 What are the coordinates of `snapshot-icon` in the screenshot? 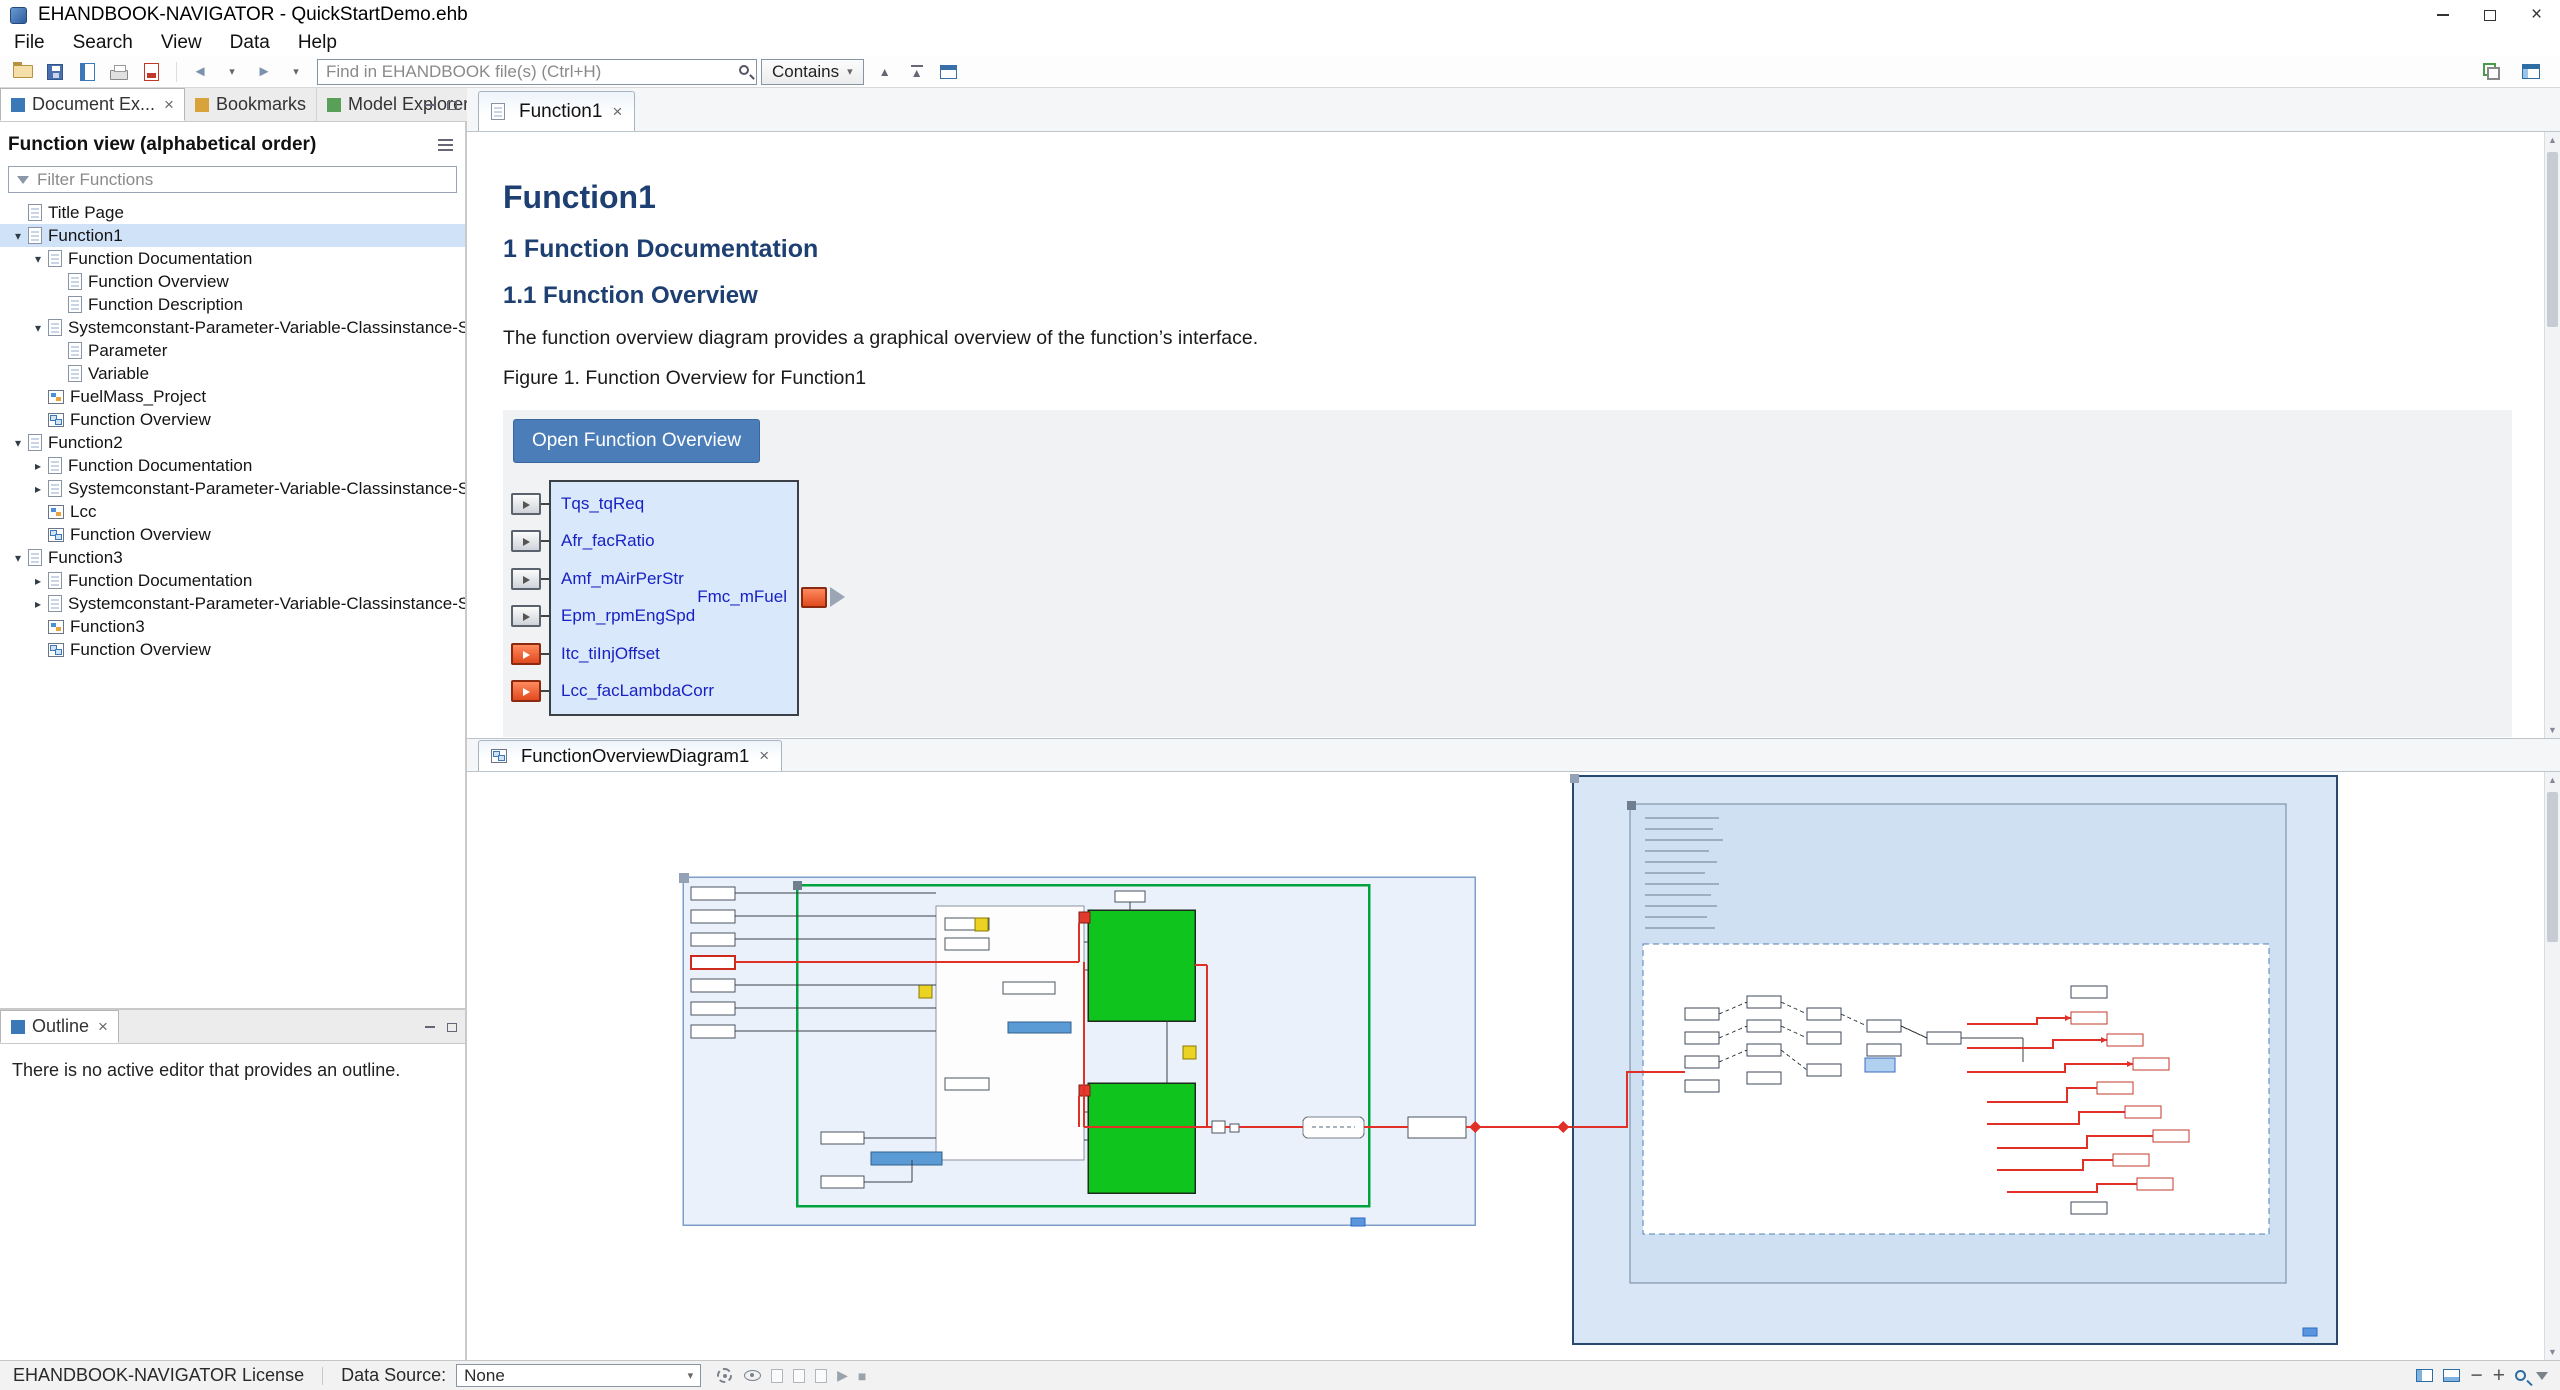 It's located at (821, 1375).